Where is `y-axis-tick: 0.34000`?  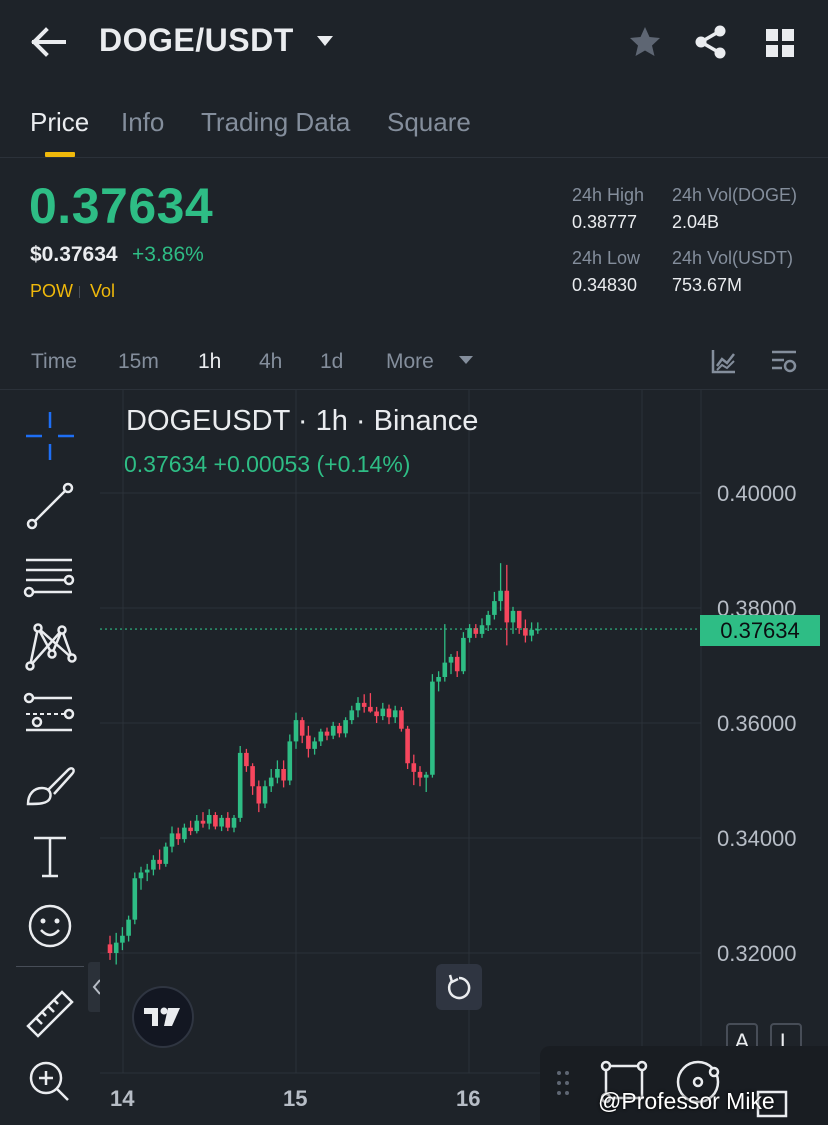
y-axis-tick: 0.34000 is located at coordinates (757, 838).